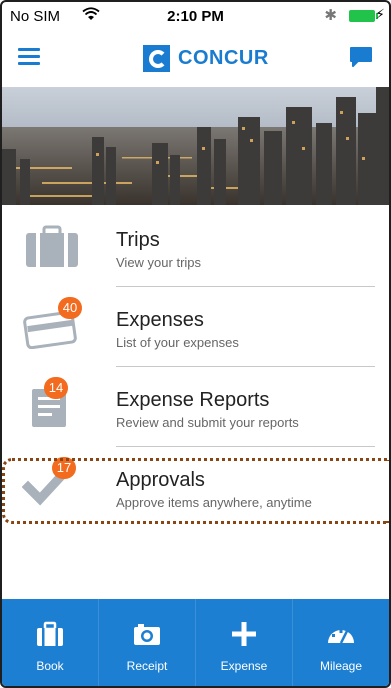 This screenshot has height=688, width=391. Describe the element at coordinates (56, 388) in the screenshot. I see `reports-count-badge: 14` at that location.